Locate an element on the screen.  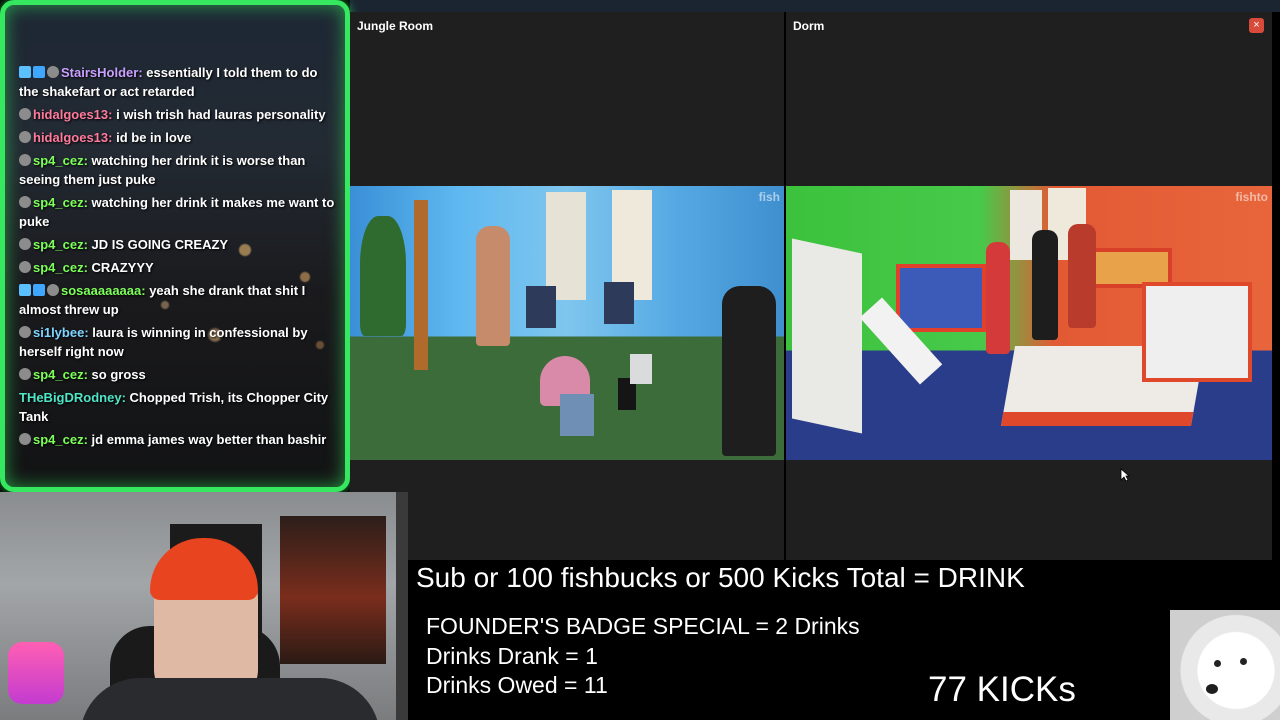
wardrobe-door is located at coordinates (827, 336).